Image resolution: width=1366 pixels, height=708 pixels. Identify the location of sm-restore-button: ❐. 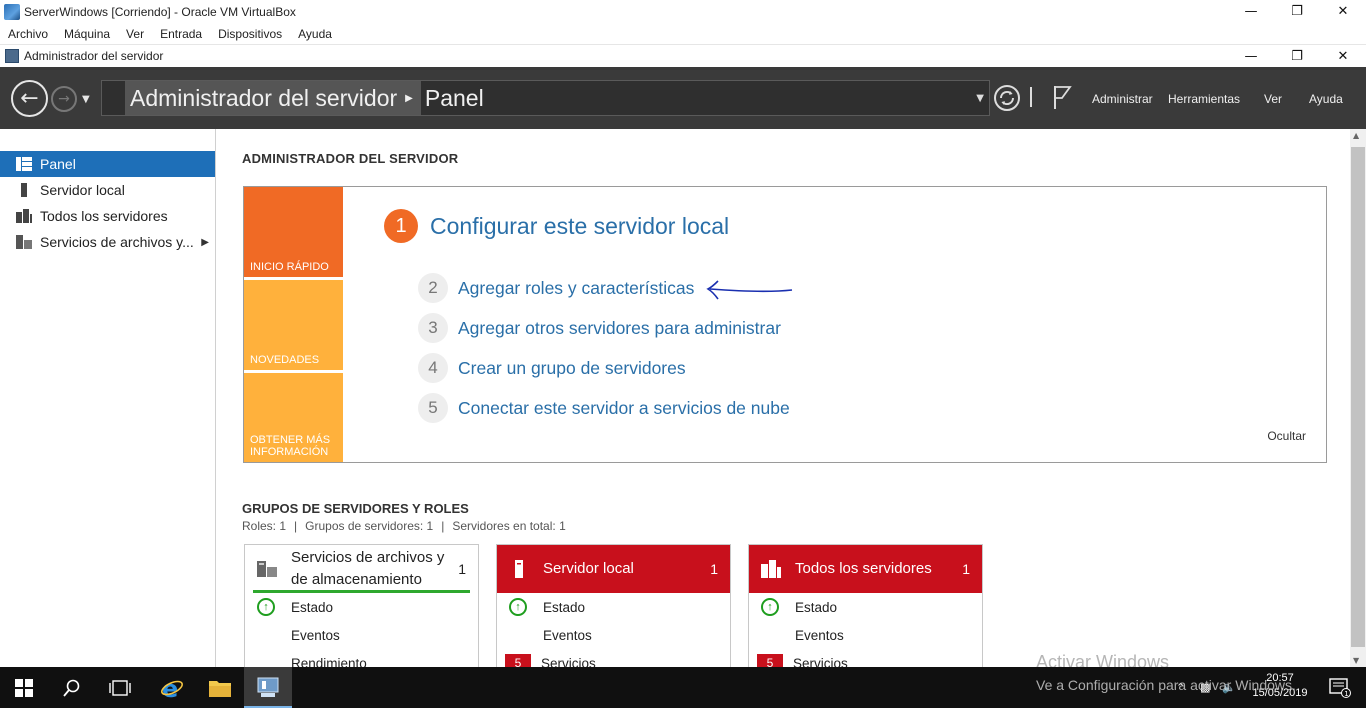
(1297, 56).